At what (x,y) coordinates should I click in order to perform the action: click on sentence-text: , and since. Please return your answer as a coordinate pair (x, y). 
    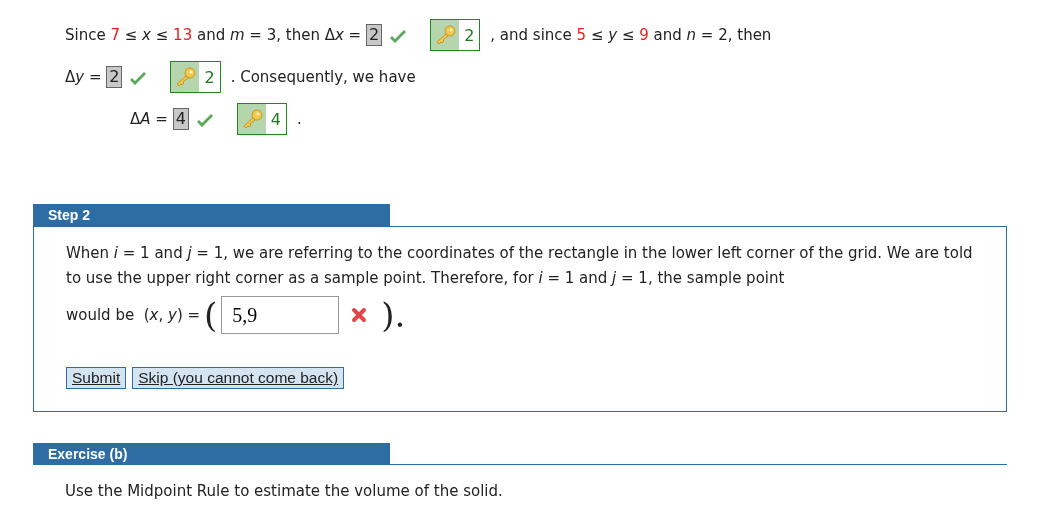
    Looking at the image, I should click on (531, 35).